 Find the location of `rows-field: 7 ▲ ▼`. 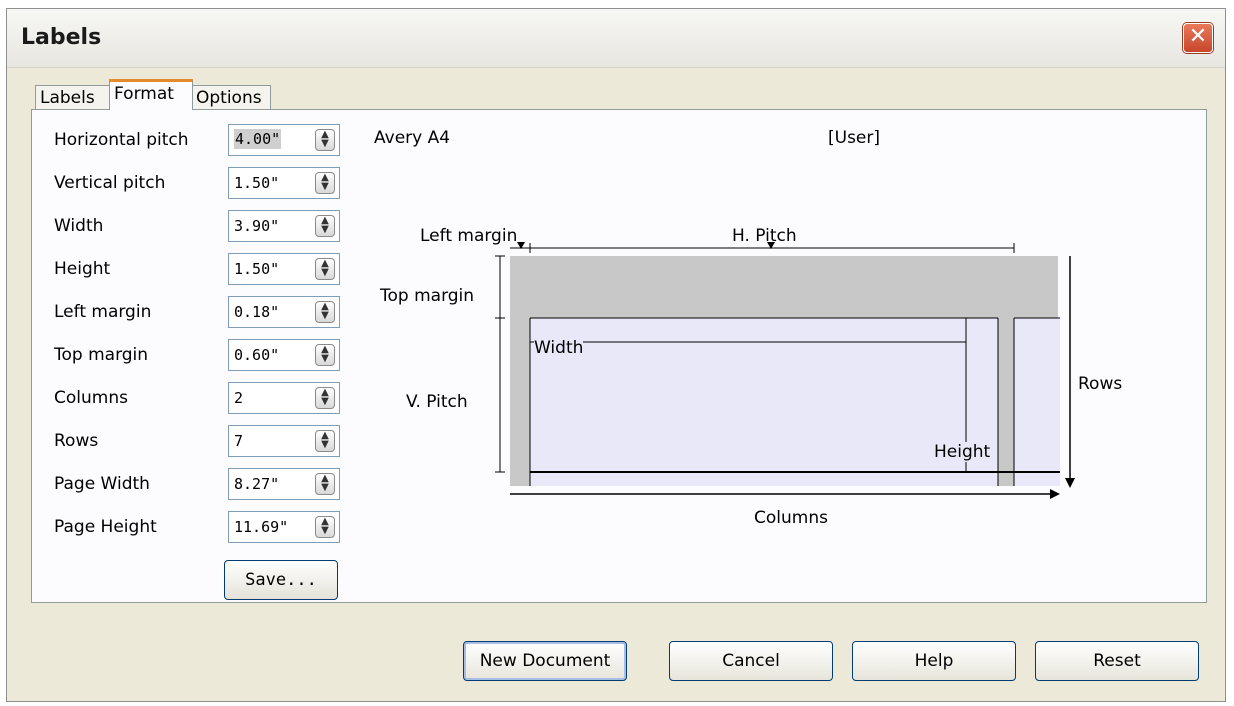

rows-field: 7 ▲ ▼ is located at coordinates (284, 441).